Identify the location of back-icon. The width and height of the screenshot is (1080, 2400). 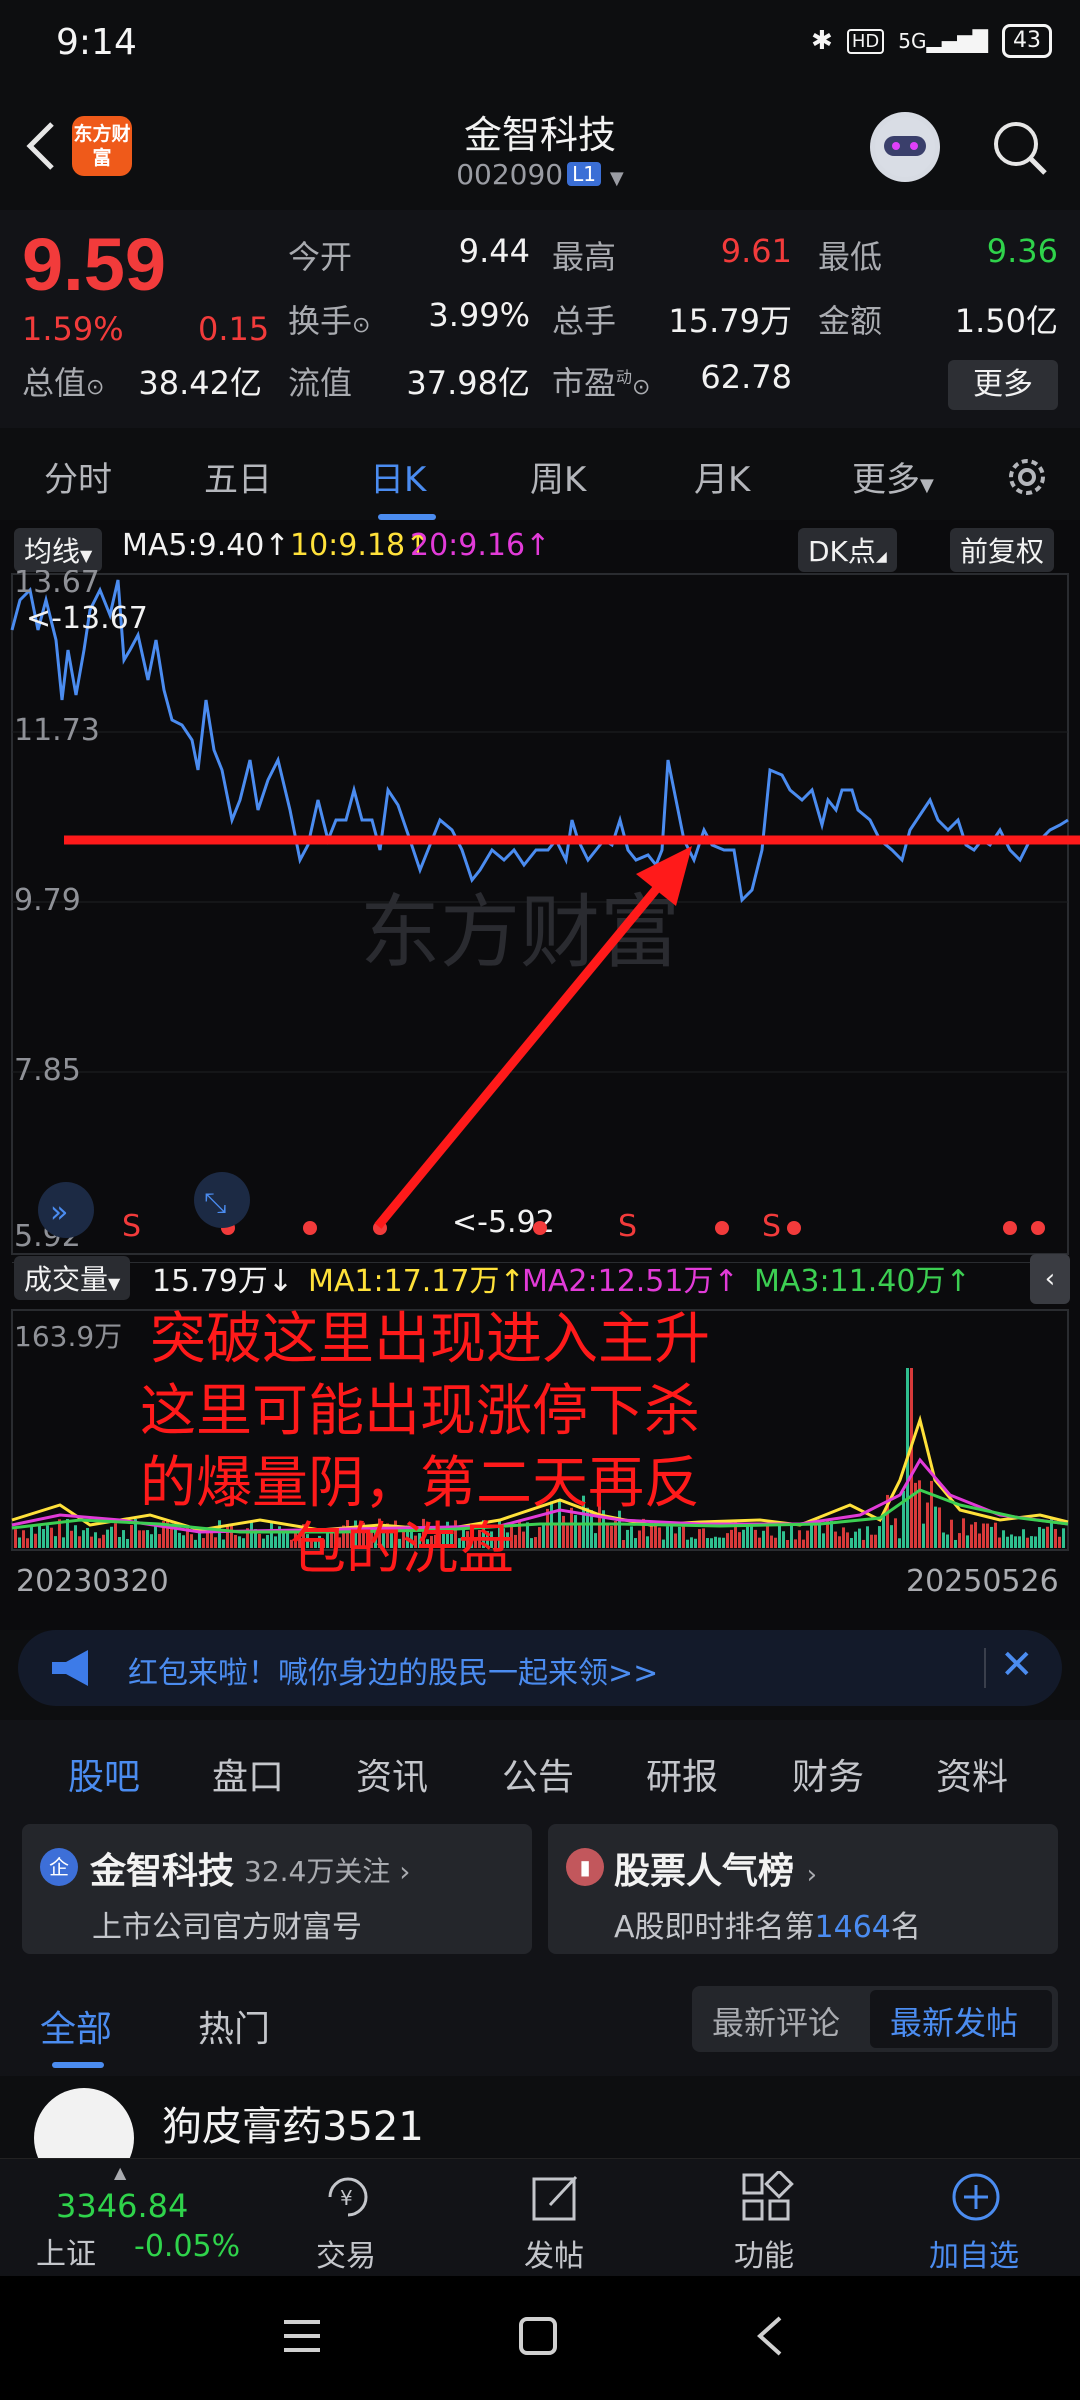
(770, 2336).